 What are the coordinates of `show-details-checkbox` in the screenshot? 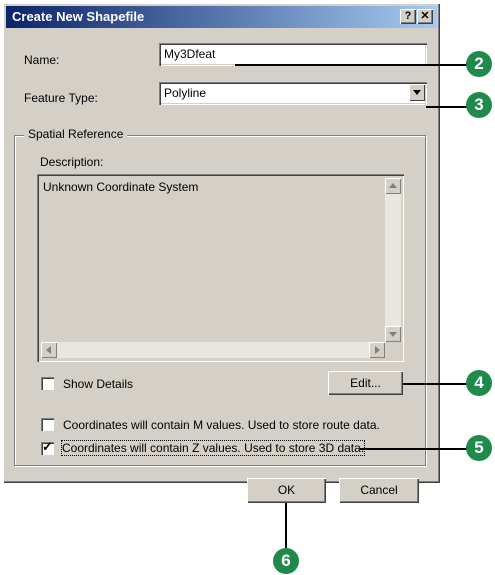 It's located at (47, 383).